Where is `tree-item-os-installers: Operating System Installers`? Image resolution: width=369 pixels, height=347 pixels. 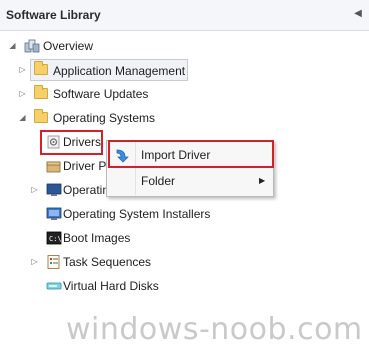
tree-item-os-installers: Operating System Installers is located at coordinates (136, 214).